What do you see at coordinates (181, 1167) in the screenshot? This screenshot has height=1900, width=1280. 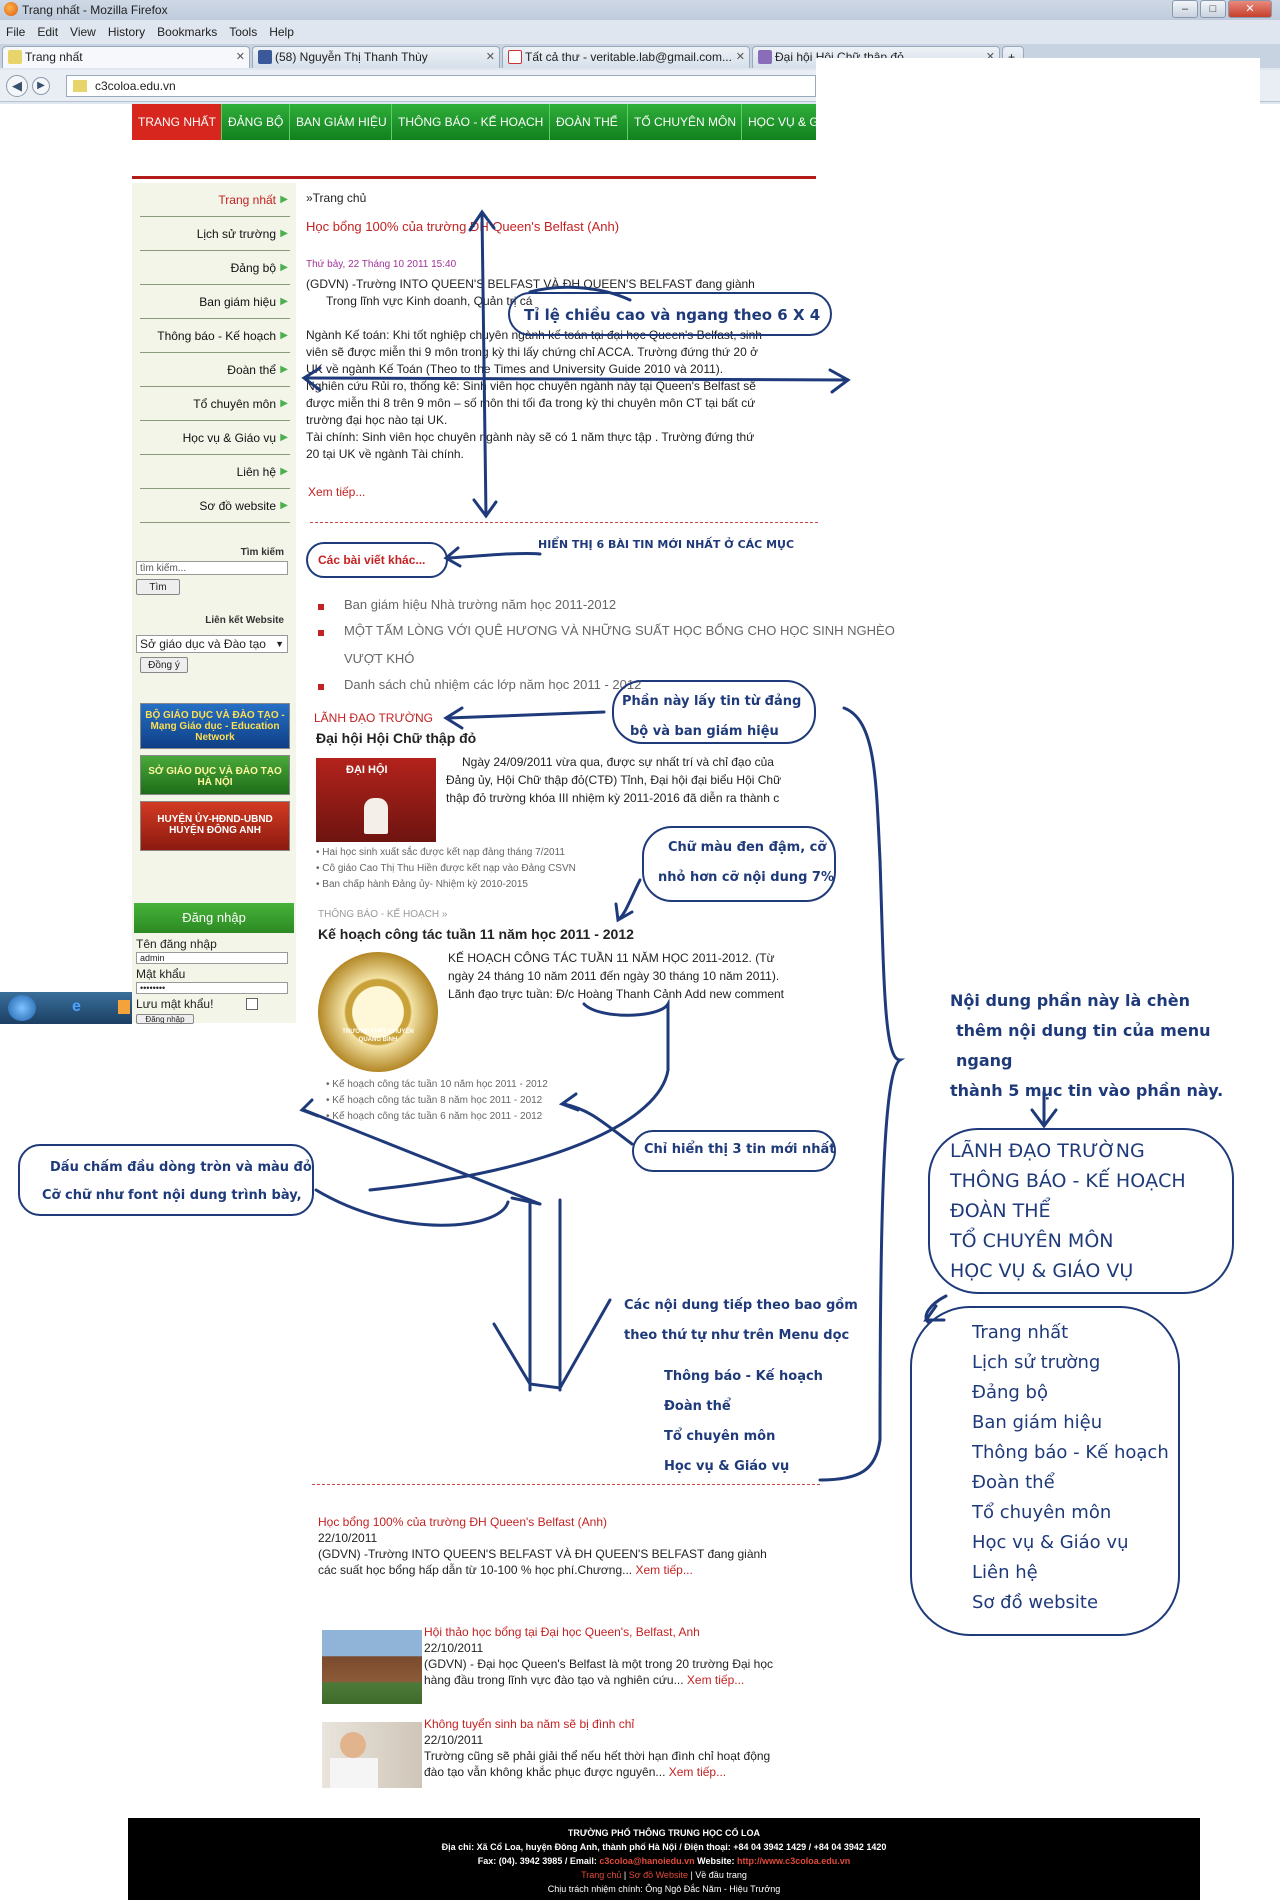 I see `annotation-bullet-1: Dấu chấm đầu dòng tròn và màu đỏ` at bounding box center [181, 1167].